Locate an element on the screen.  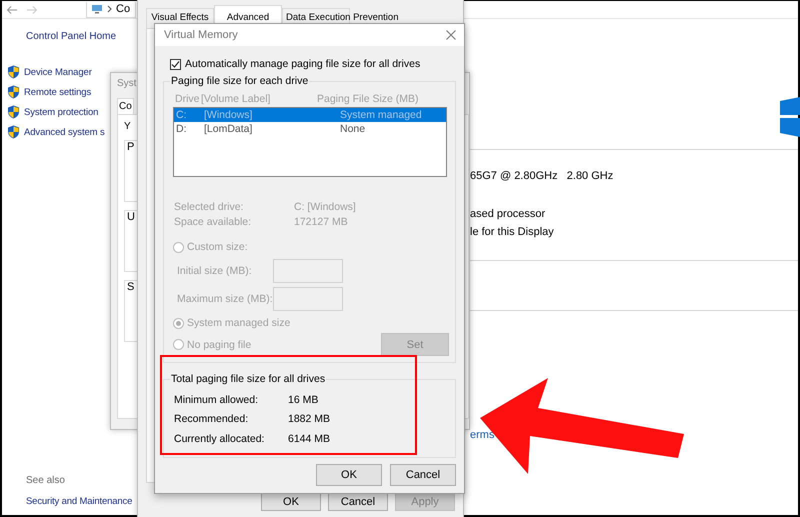
drive-row: D: [LomData] None is located at coordinates (310, 129).